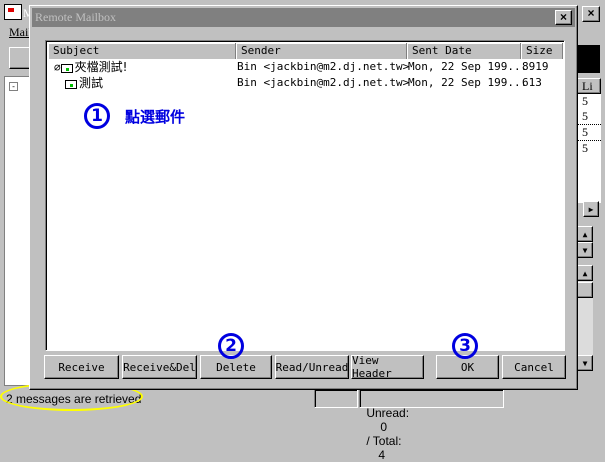  What do you see at coordinates (431, 425) in the screenshot?
I see `status-counts: Unread: 0 / Total: 4` at bounding box center [431, 425].